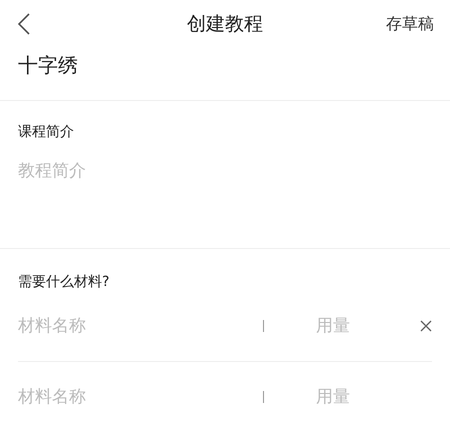 Image resolution: width=450 pixels, height=423 pixels. Describe the element at coordinates (426, 326) in the screenshot. I see `close-icon` at that location.